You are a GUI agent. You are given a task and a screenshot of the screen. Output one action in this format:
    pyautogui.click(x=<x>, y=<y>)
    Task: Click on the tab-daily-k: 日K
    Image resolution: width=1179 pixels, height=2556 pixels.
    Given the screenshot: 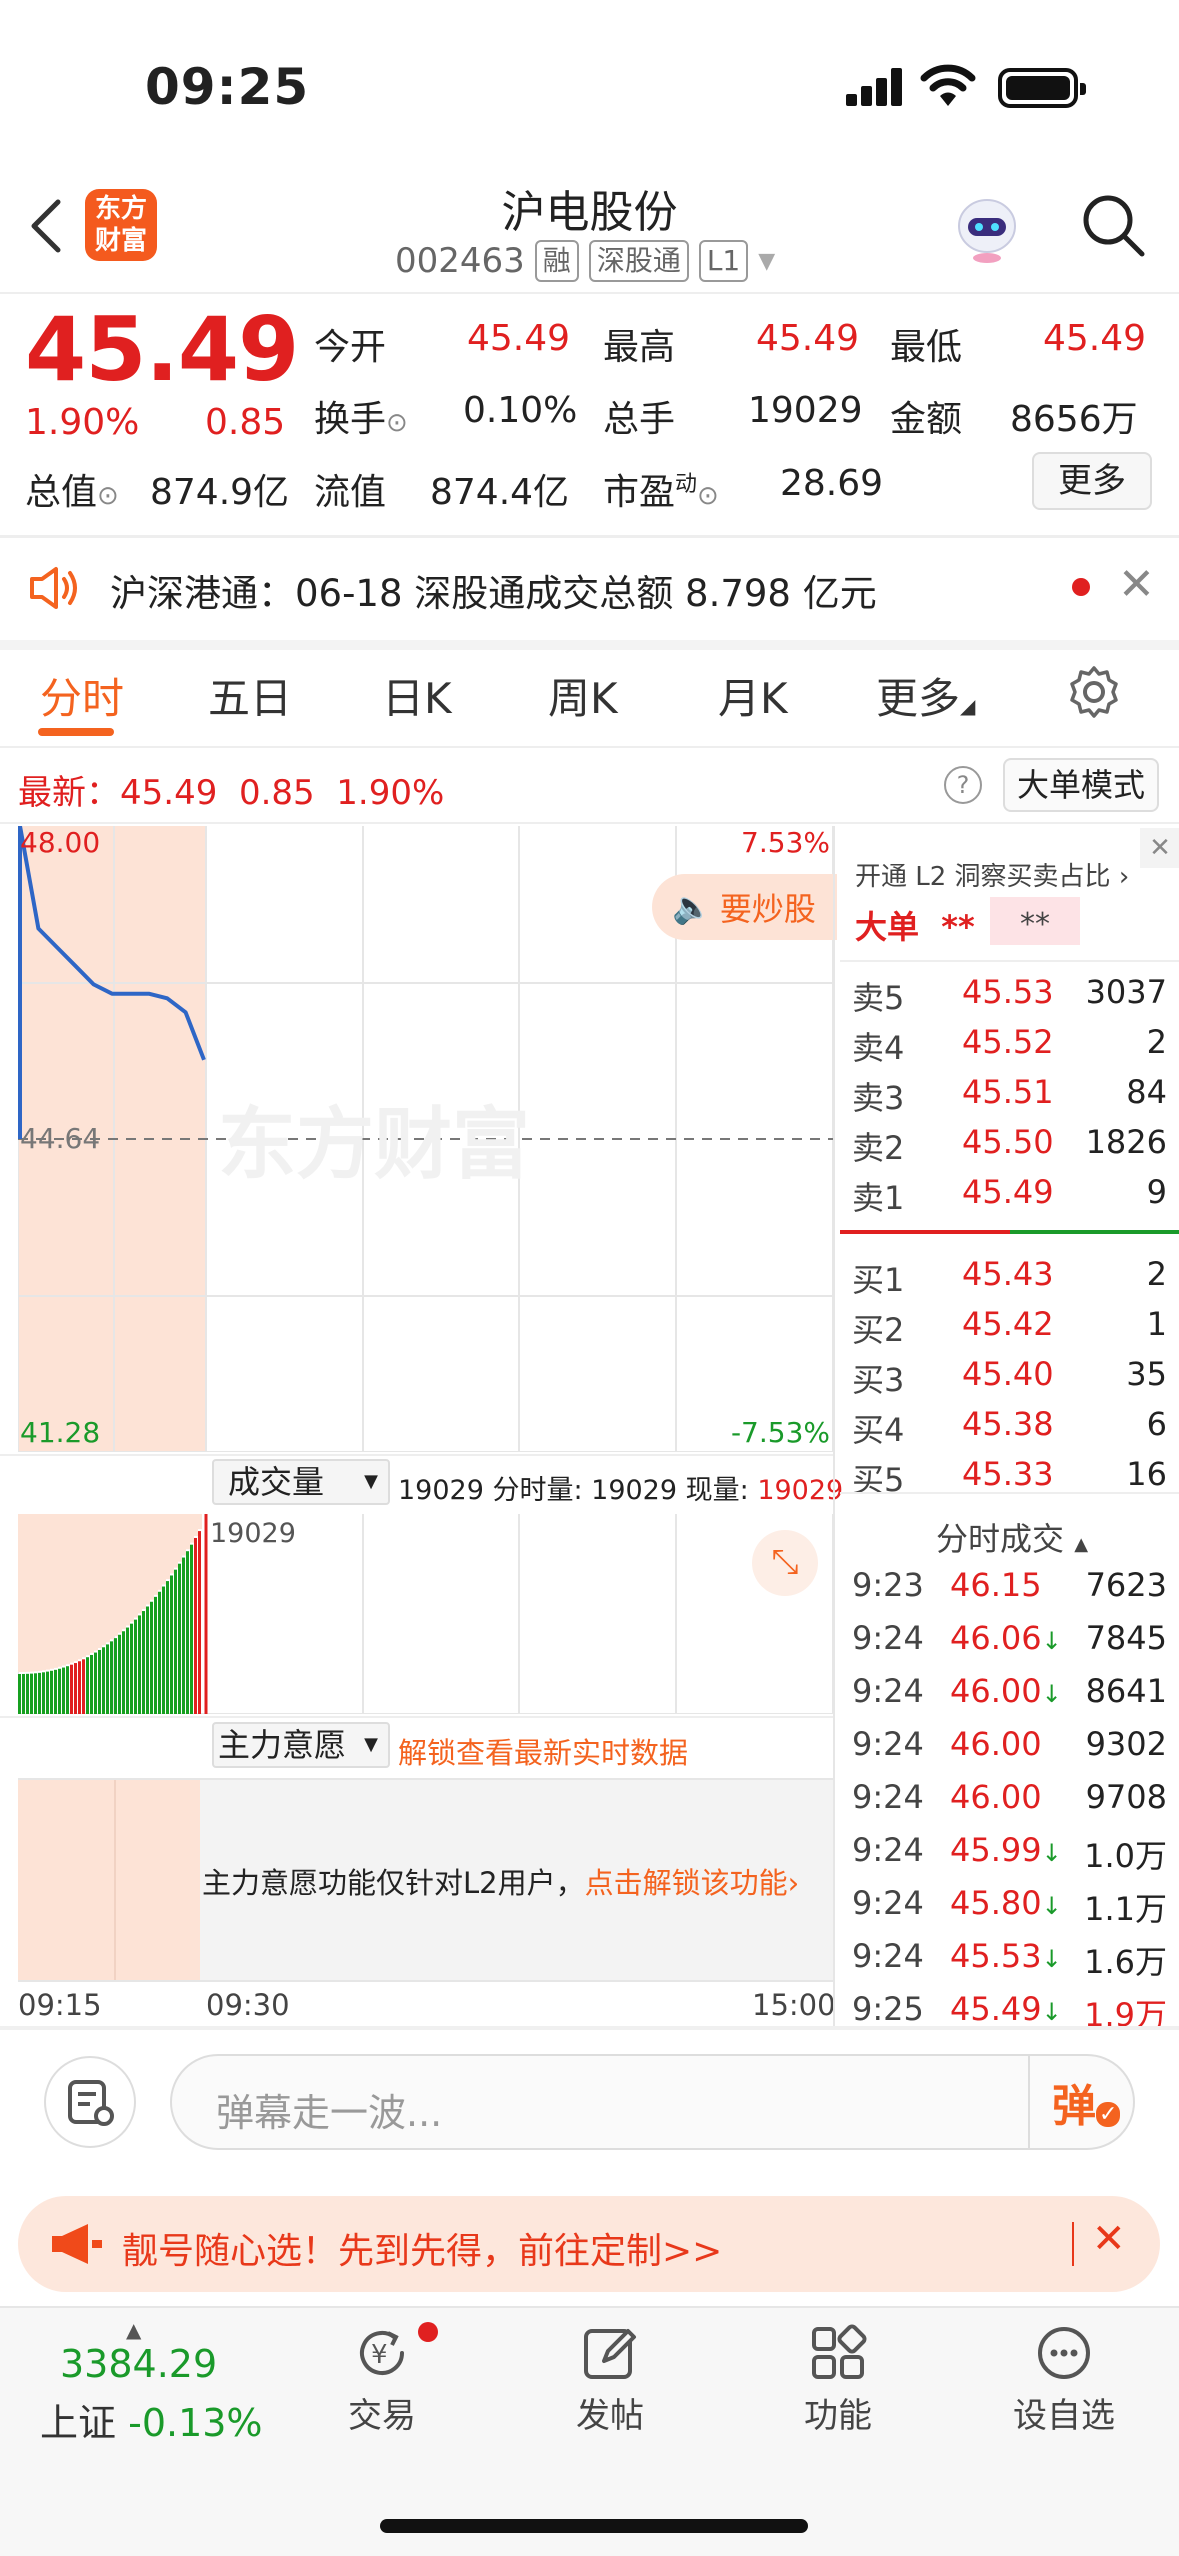 What is the action you would take?
    pyautogui.click(x=417, y=695)
    